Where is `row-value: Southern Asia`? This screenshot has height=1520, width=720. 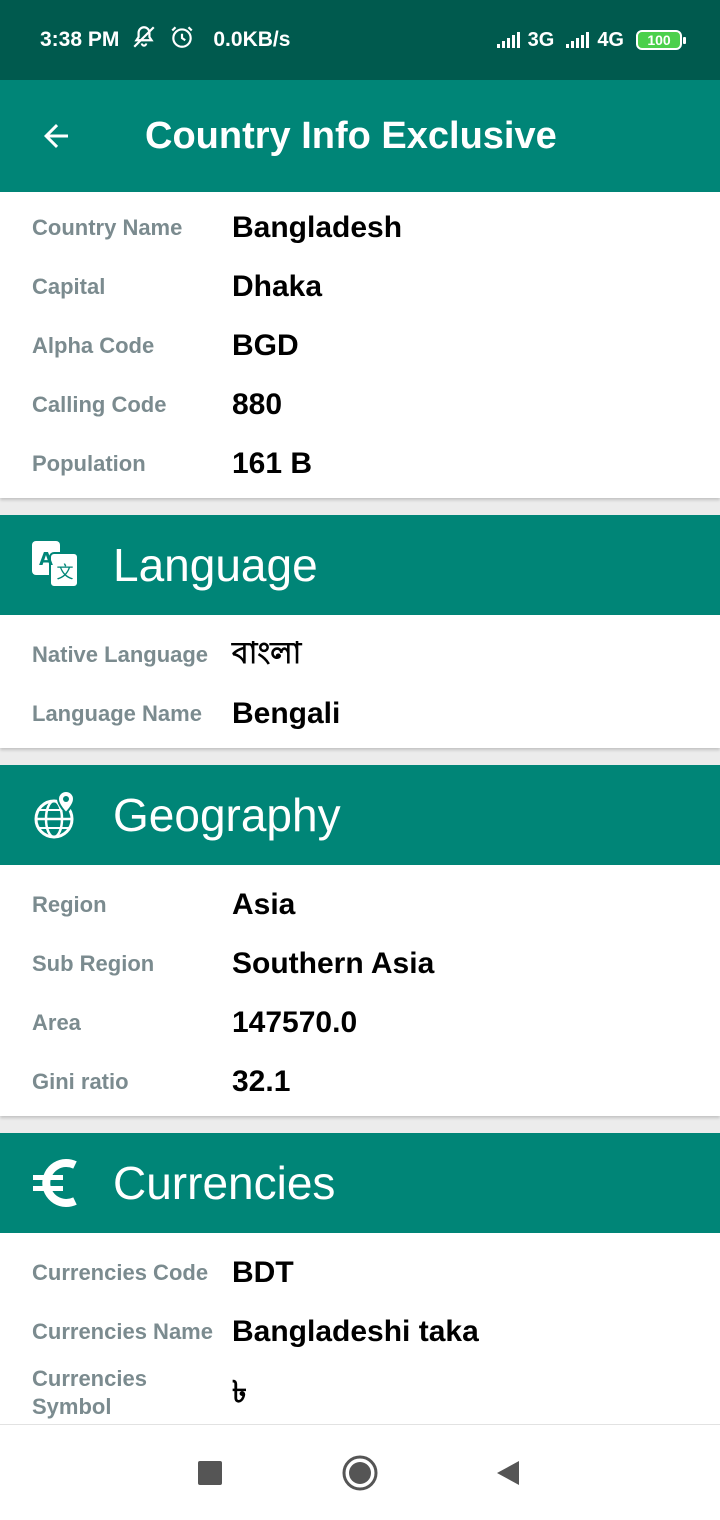 row-value: Southern Asia is located at coordinates (333, 963).